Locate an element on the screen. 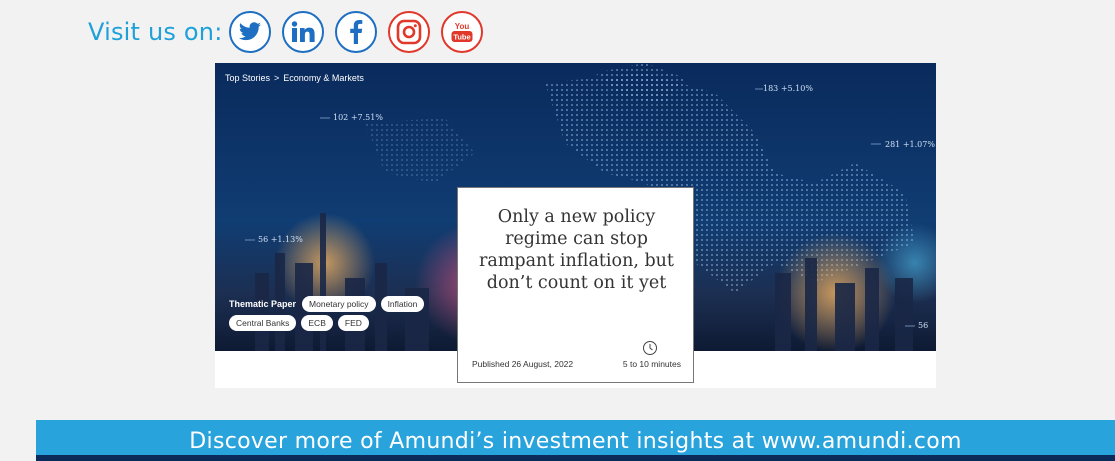  tag-fed: FED is located at coordinates (353, 323).